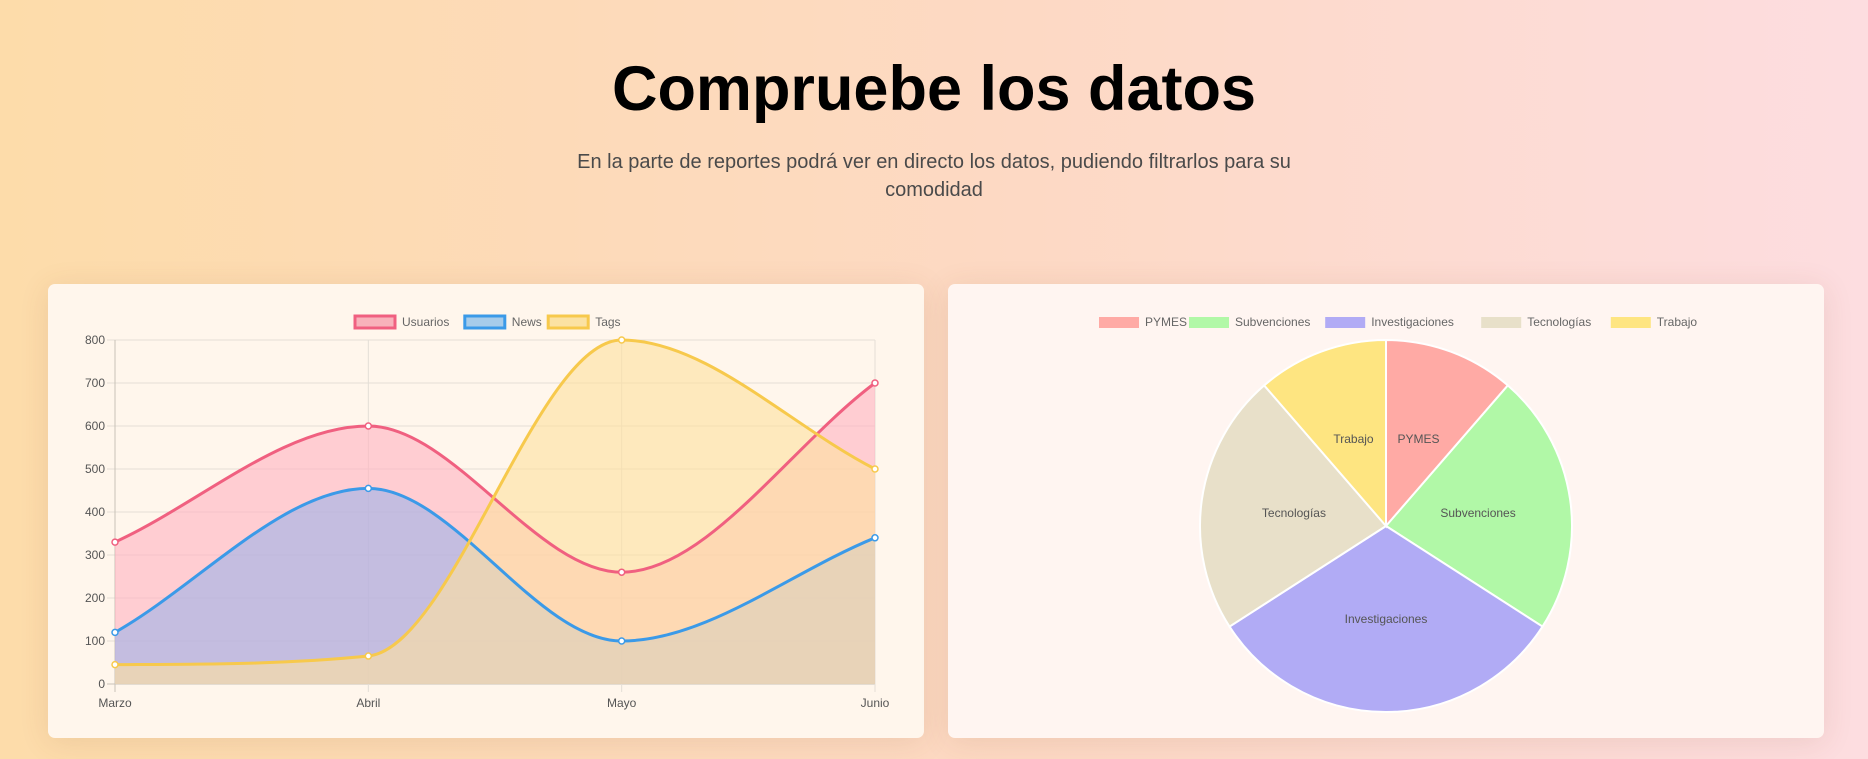 Image resolution: width=1868 pixels, height=759 pixels. Describe the element at coordinates (622, 703) in the screenshot. I see `x-tick-label: Mayo` at that location.